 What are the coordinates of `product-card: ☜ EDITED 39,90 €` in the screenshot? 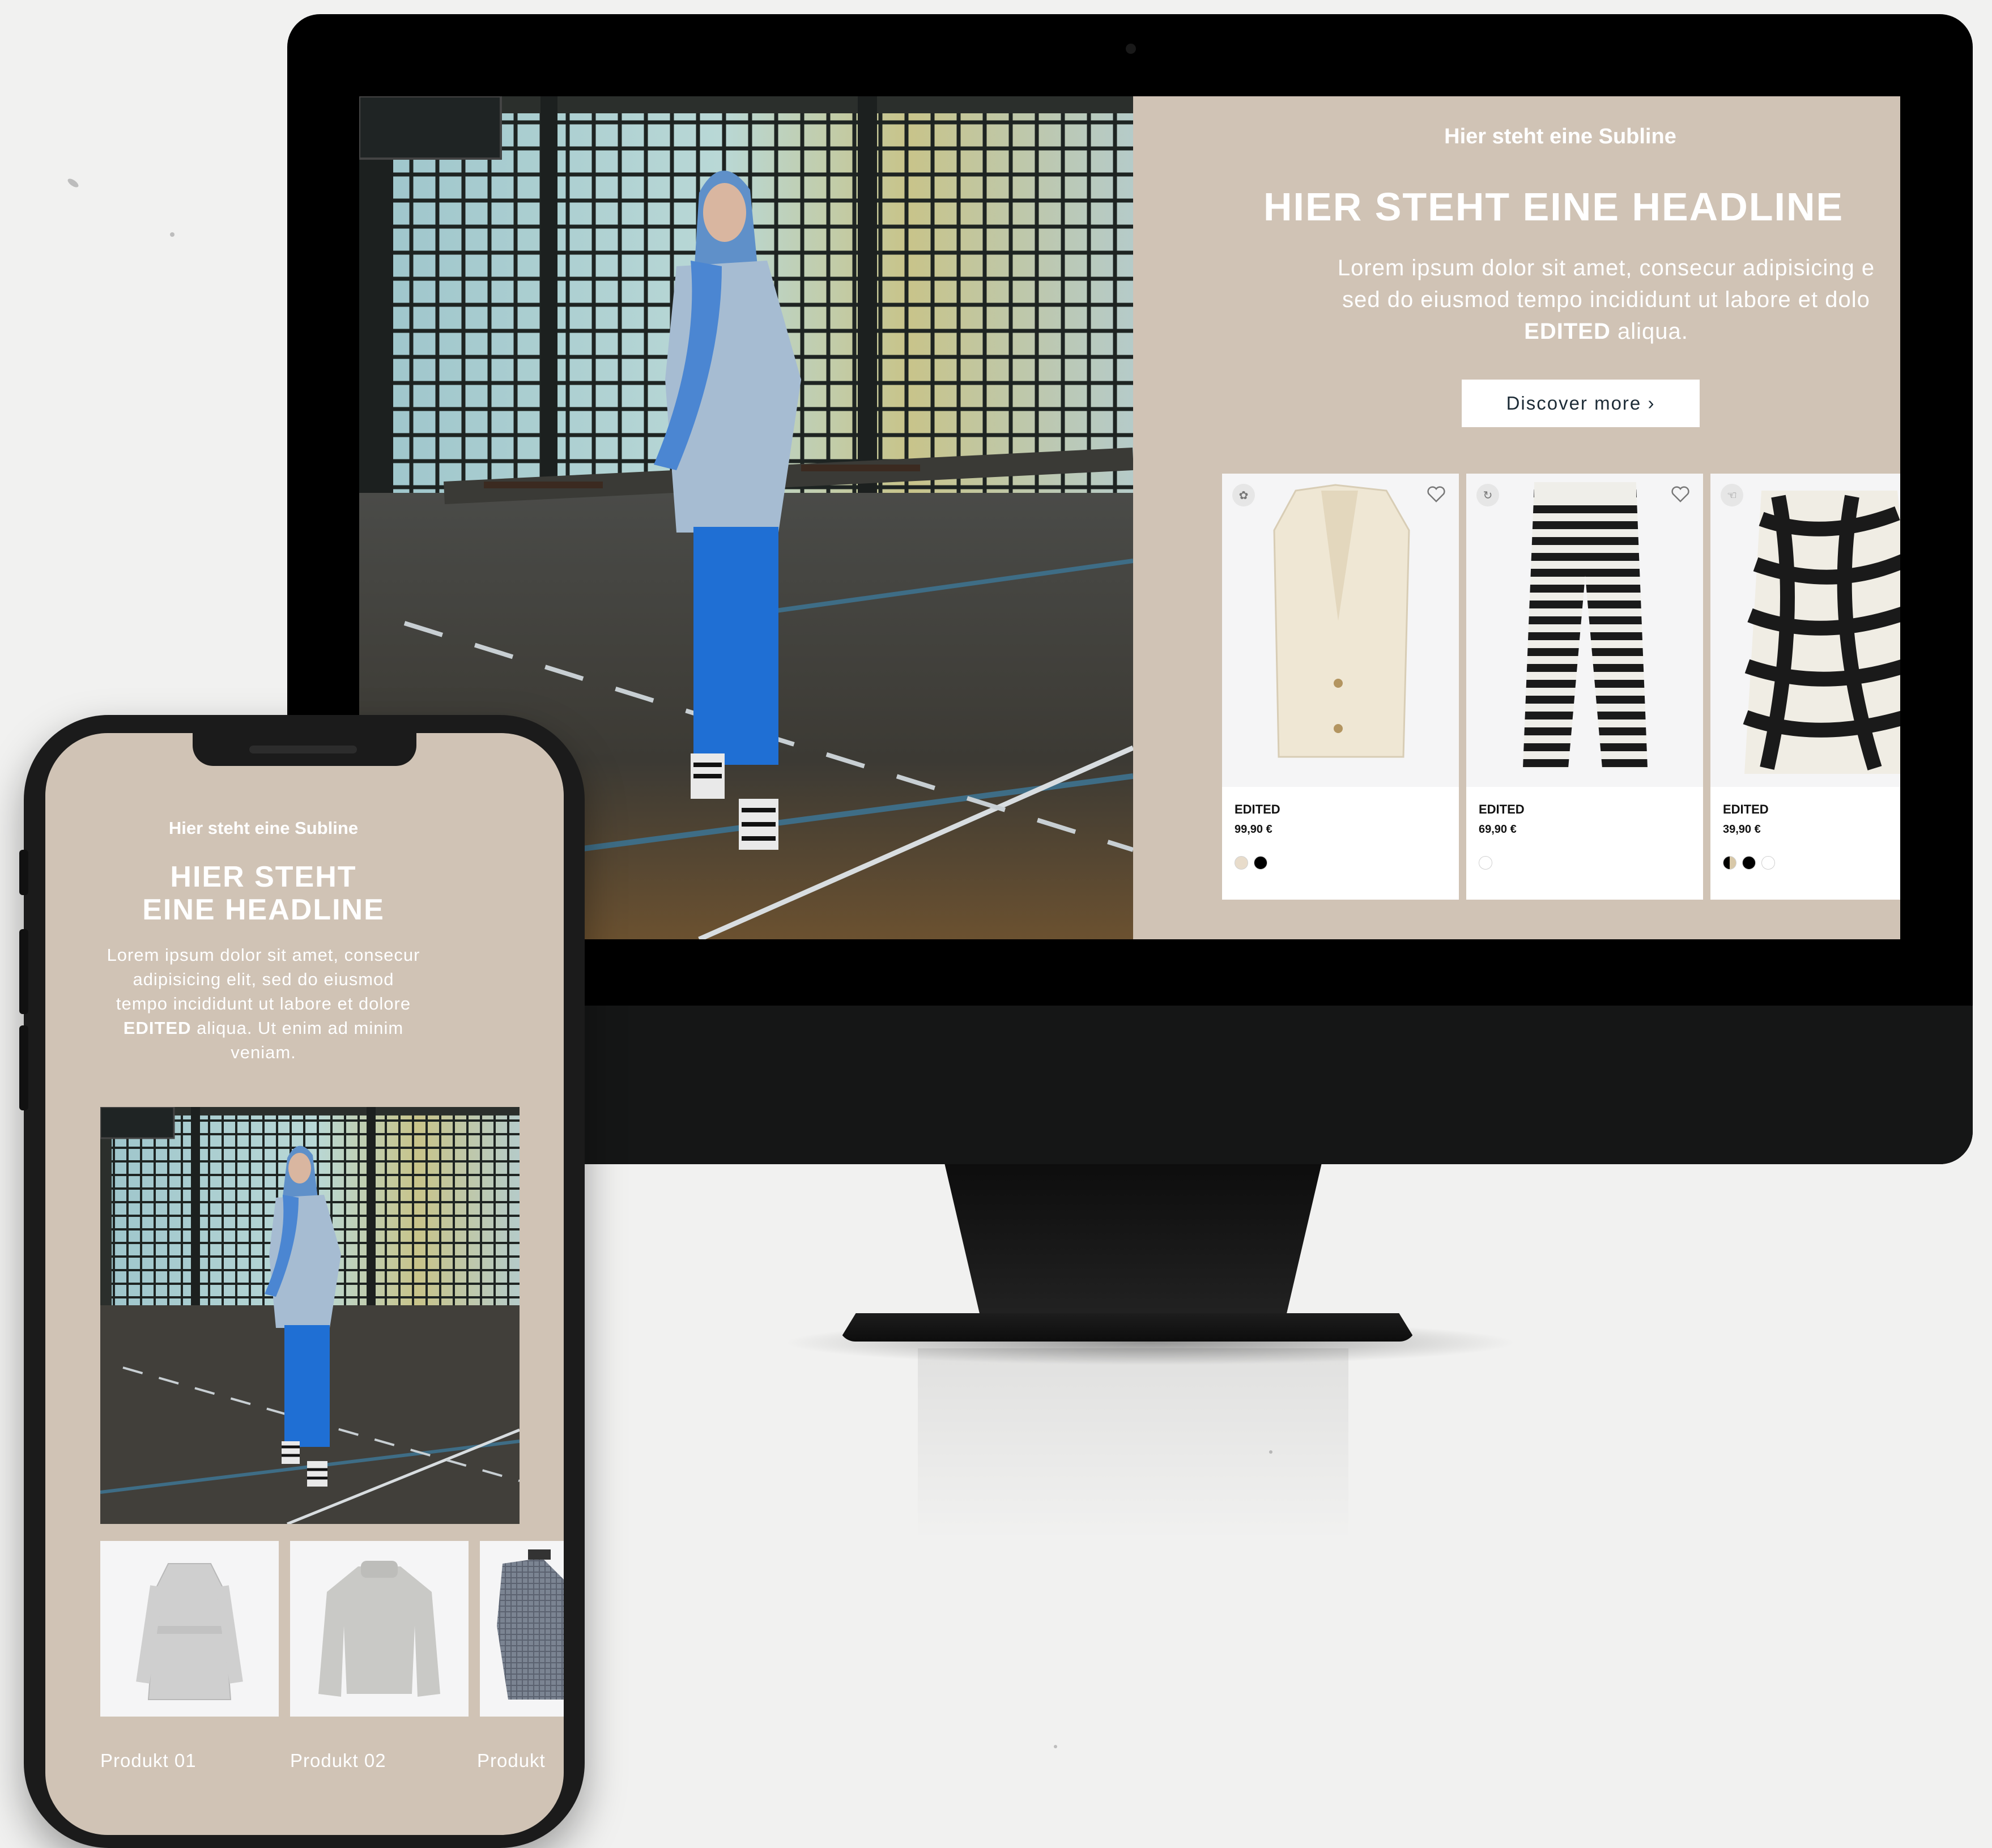 It's located at (1805, 687).